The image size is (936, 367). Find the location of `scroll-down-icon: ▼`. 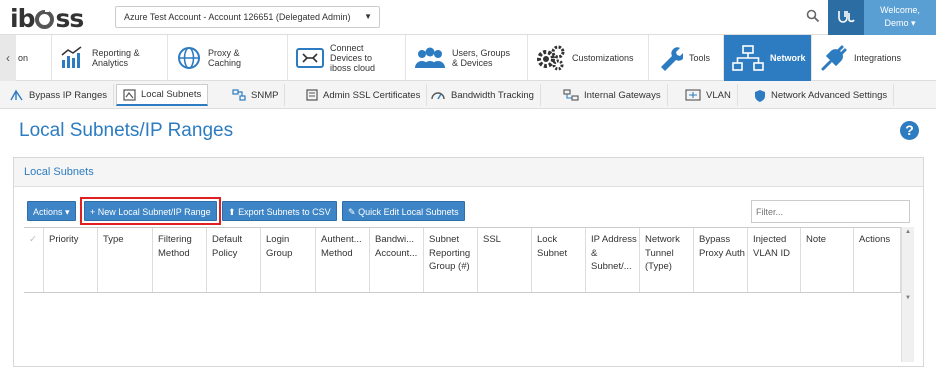

scroll-down-icon: ▼ is located at coordinates (908, 298).